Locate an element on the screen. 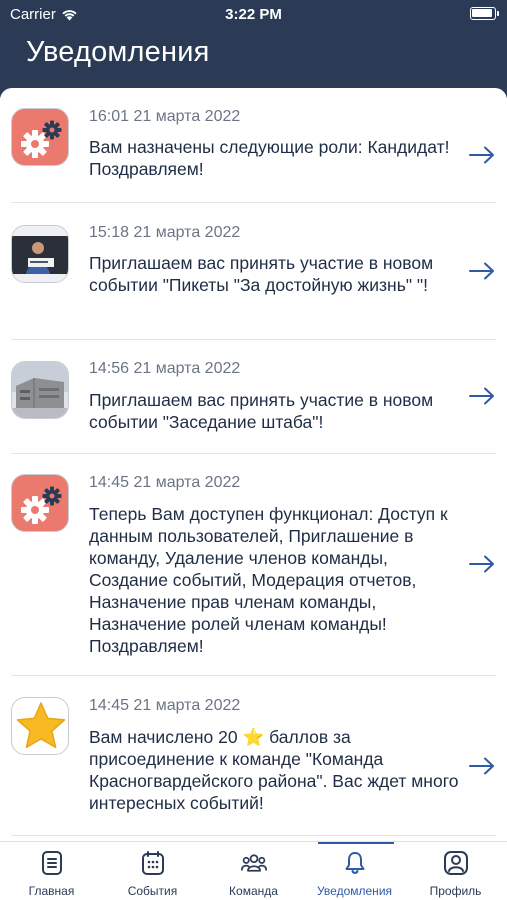 The height and width of the screenshot is (900, 507). notification-time: 15:18 21 марта 2022 is located at coordinates (165, 232).